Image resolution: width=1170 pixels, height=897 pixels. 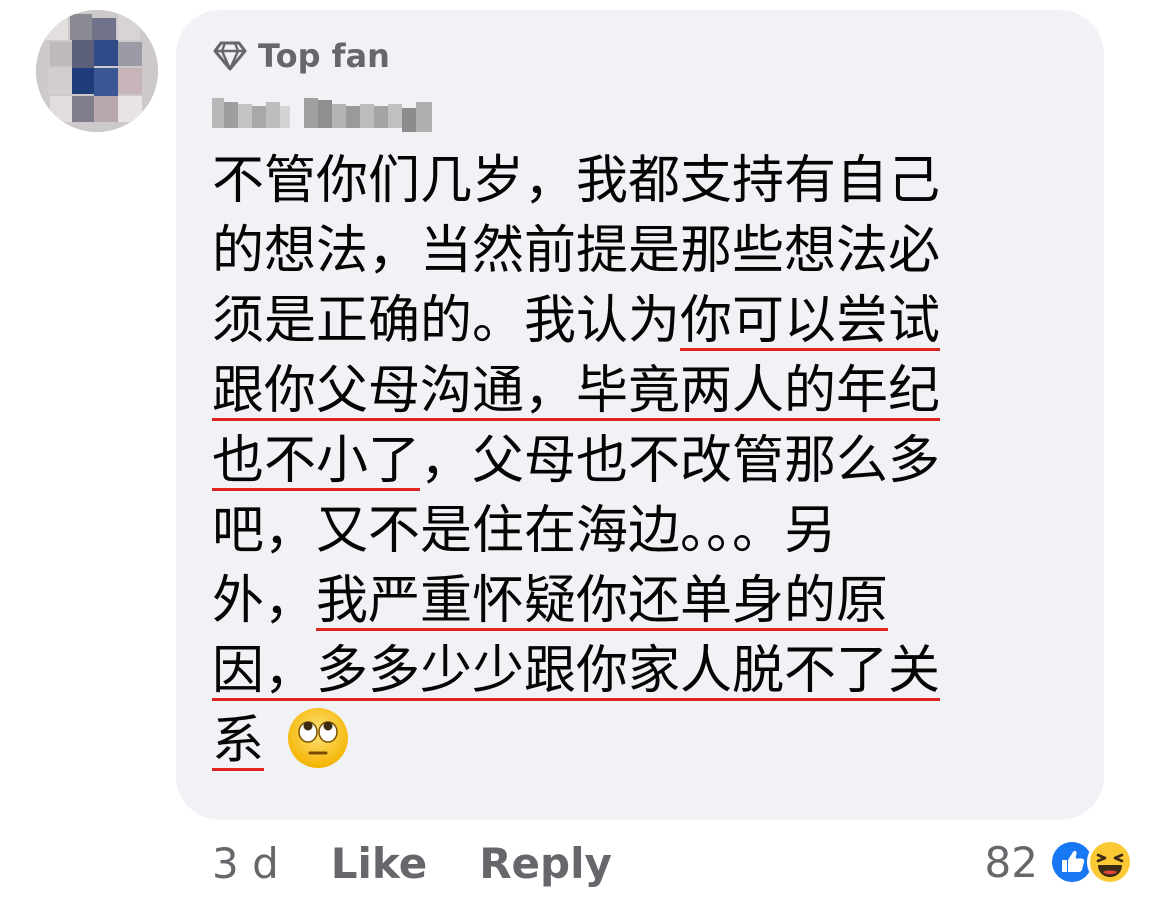 What do you see at coordinates (576, 671) in the screenshot?
I see `comment-line: 因，多多少少跟你家人脱不了关` at bounding box center [576, 671].